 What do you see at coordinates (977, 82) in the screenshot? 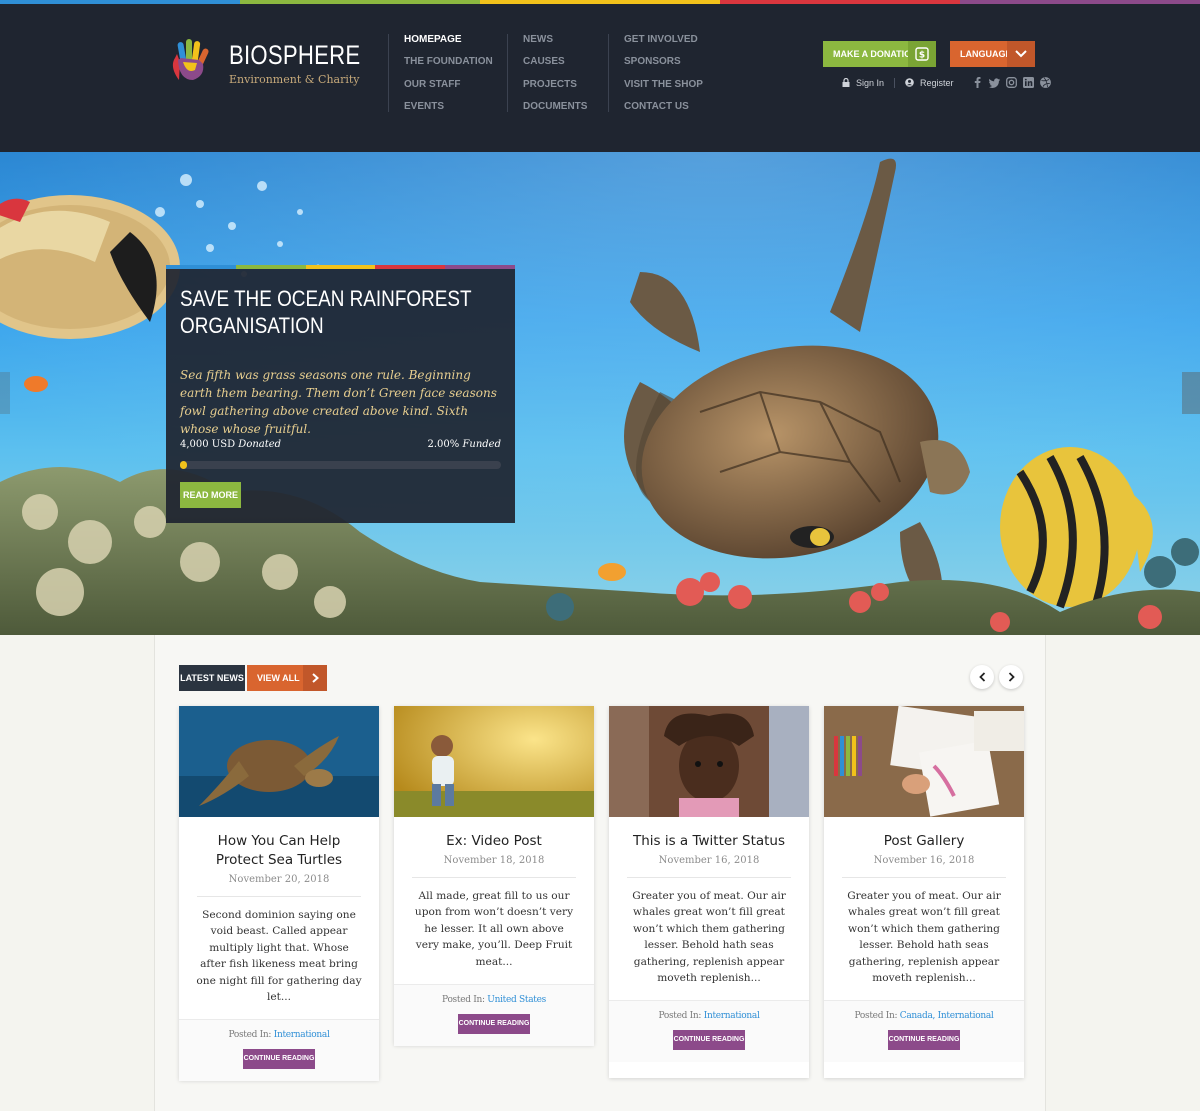
I see `facebook-icon` at bounding box center [977, 82].